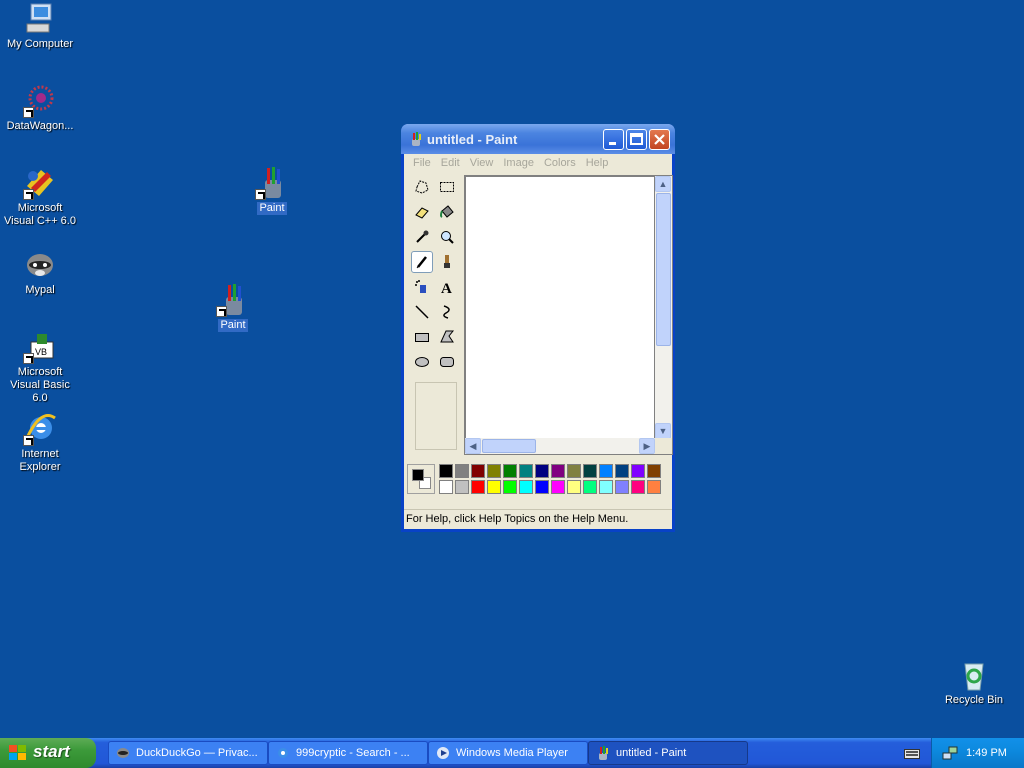  Describe the element at coordinates (482, 163) in the screenshot. I see `menu-view: View` at that location.